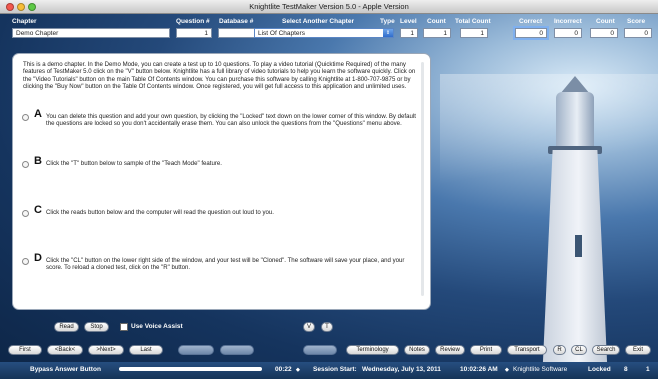  I want to click on last-button: Last, so click(146, 350).